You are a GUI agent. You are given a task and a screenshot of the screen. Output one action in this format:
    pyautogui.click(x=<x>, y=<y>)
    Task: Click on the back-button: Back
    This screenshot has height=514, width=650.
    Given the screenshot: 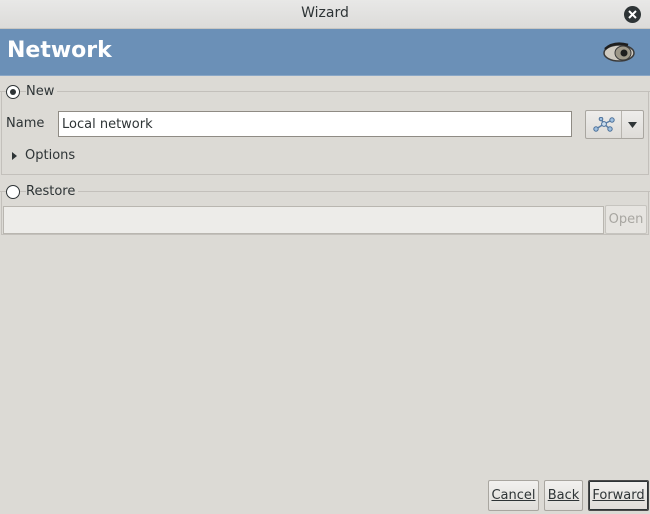 What is the action you would take?
    pyautogui.click(x=563, y=495)
    